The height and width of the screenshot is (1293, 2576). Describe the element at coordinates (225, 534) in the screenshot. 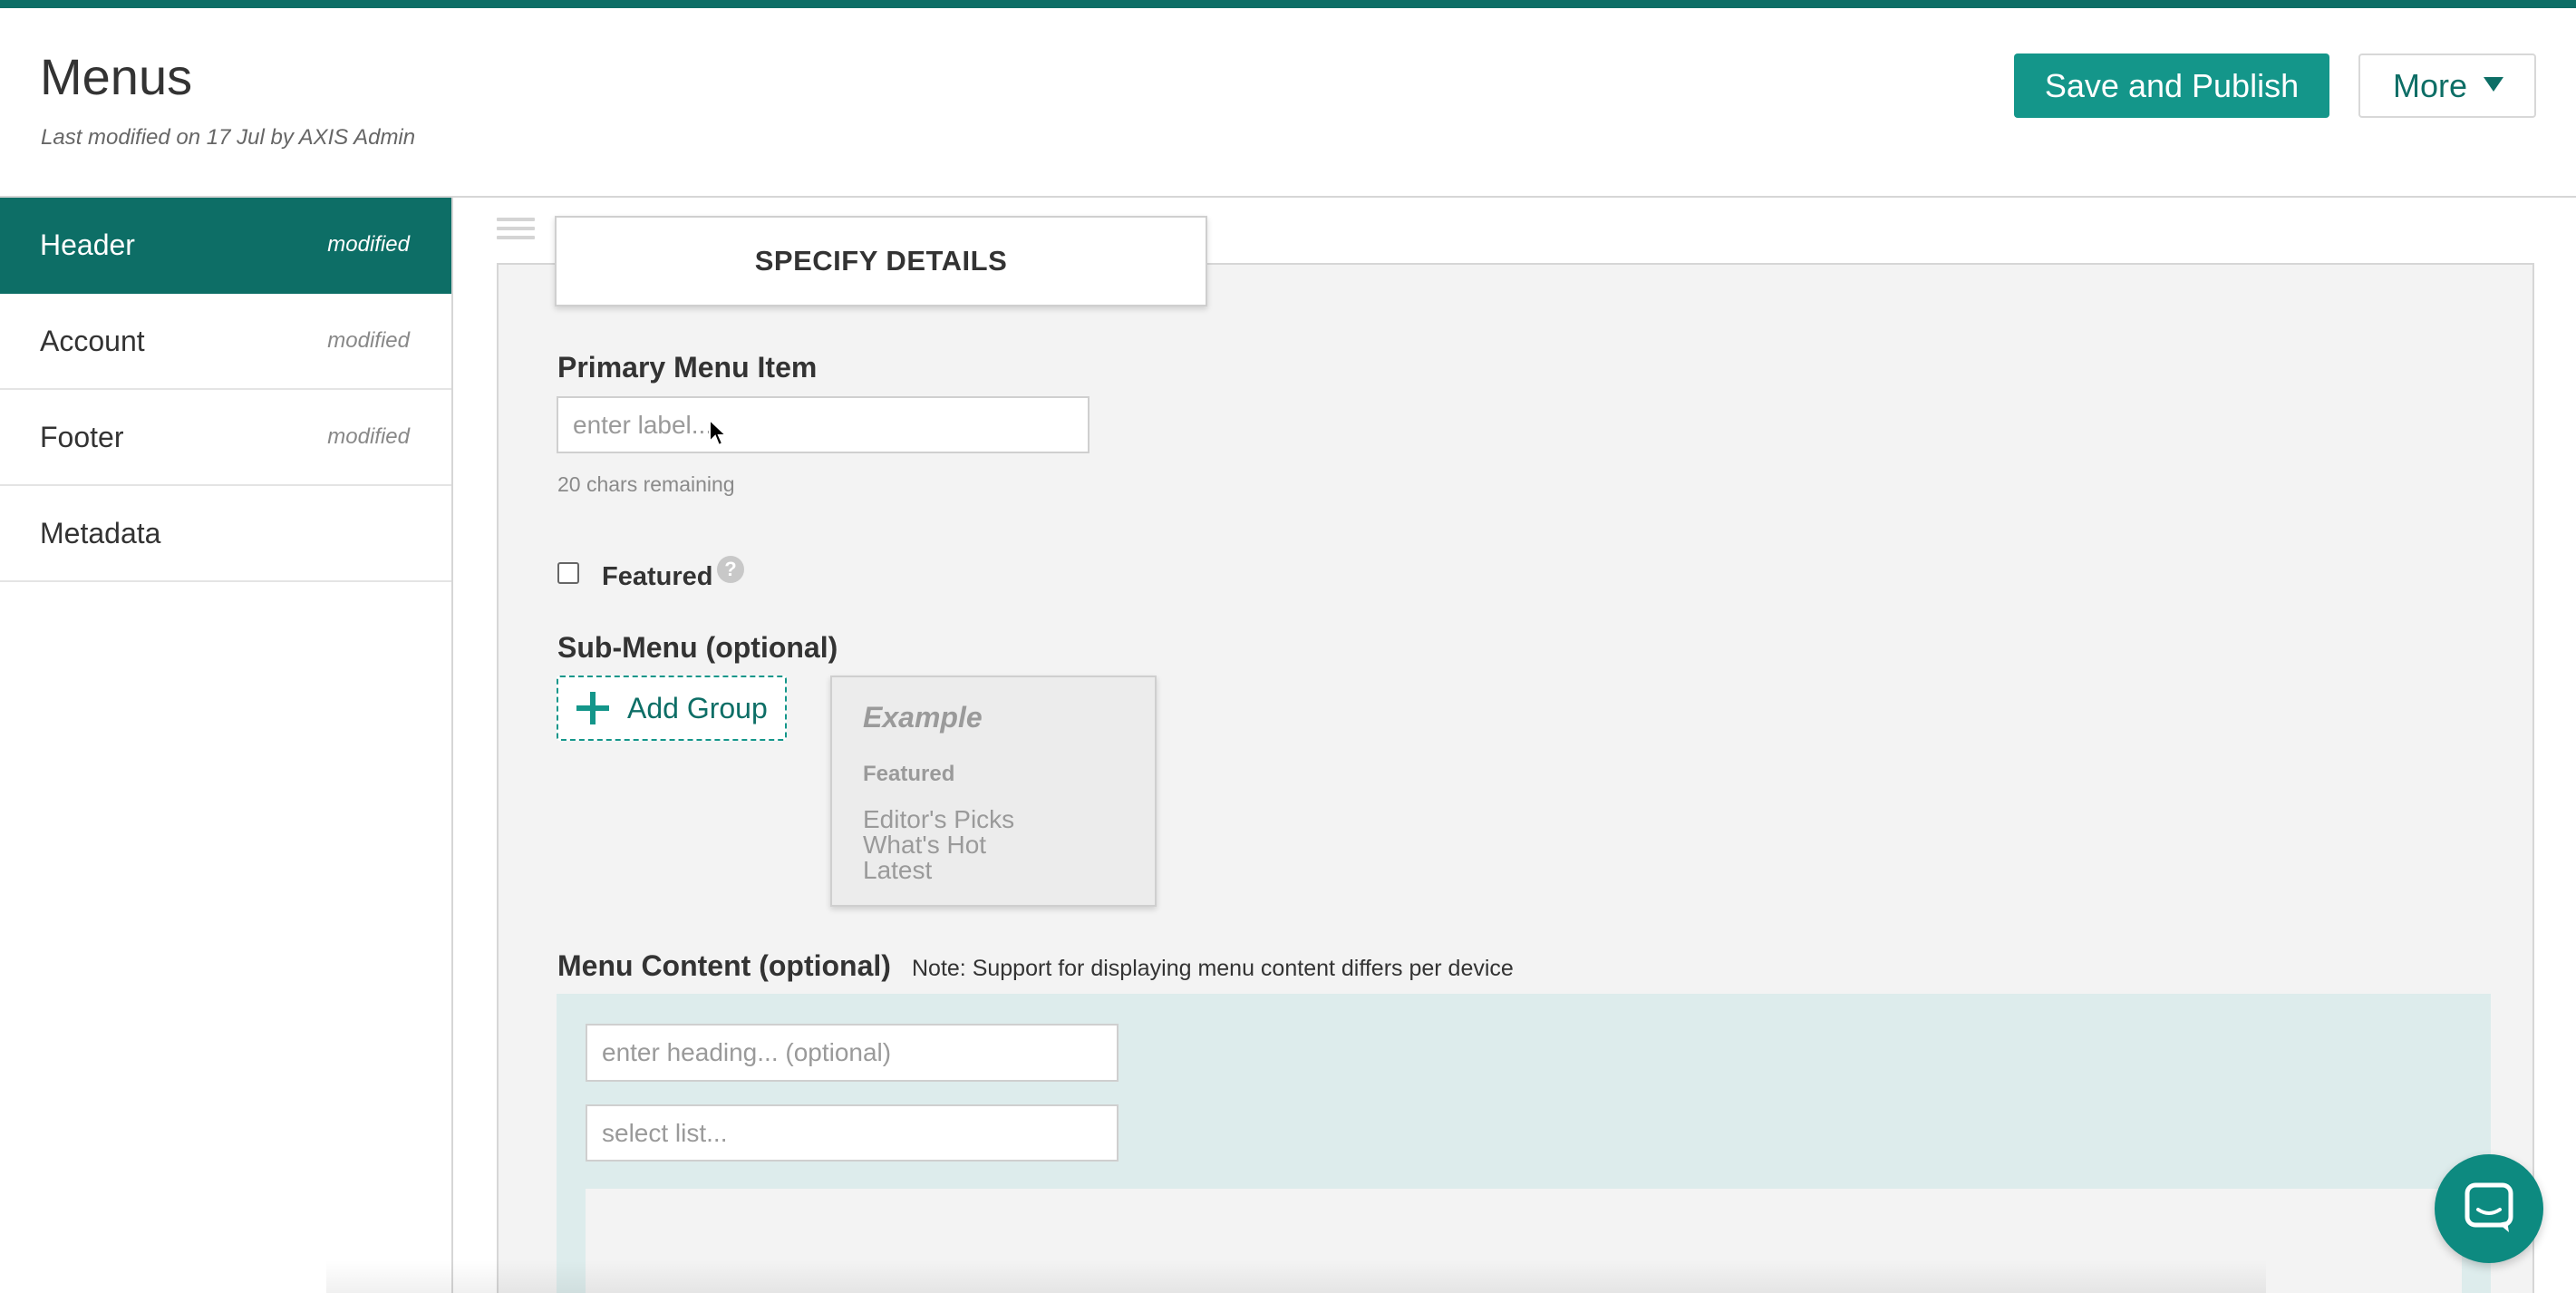

I see `sidebar-item-metadata: Metadata` at that location.